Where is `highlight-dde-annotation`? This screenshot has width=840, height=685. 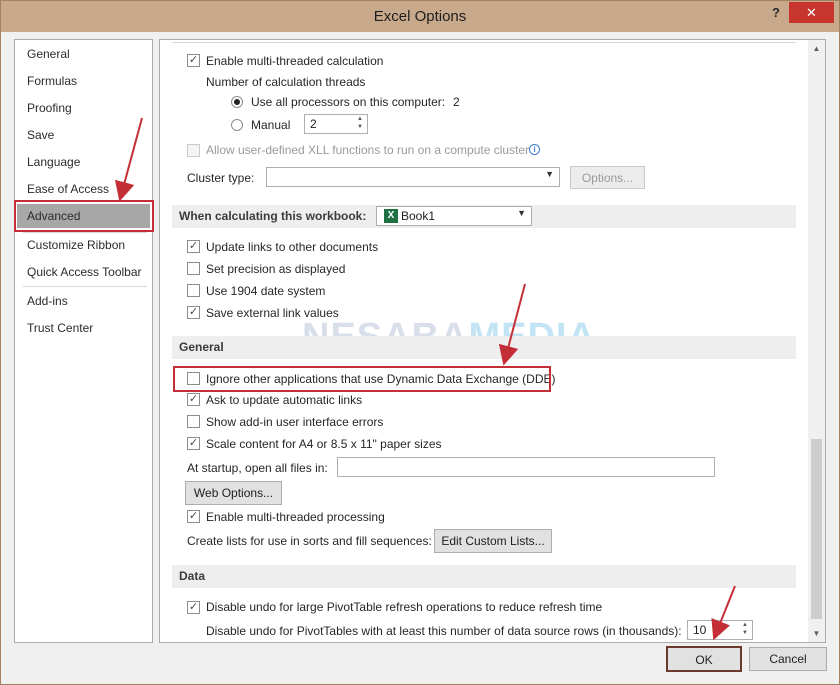 highlight-dde-annotation is located at coordinates (362, 379).